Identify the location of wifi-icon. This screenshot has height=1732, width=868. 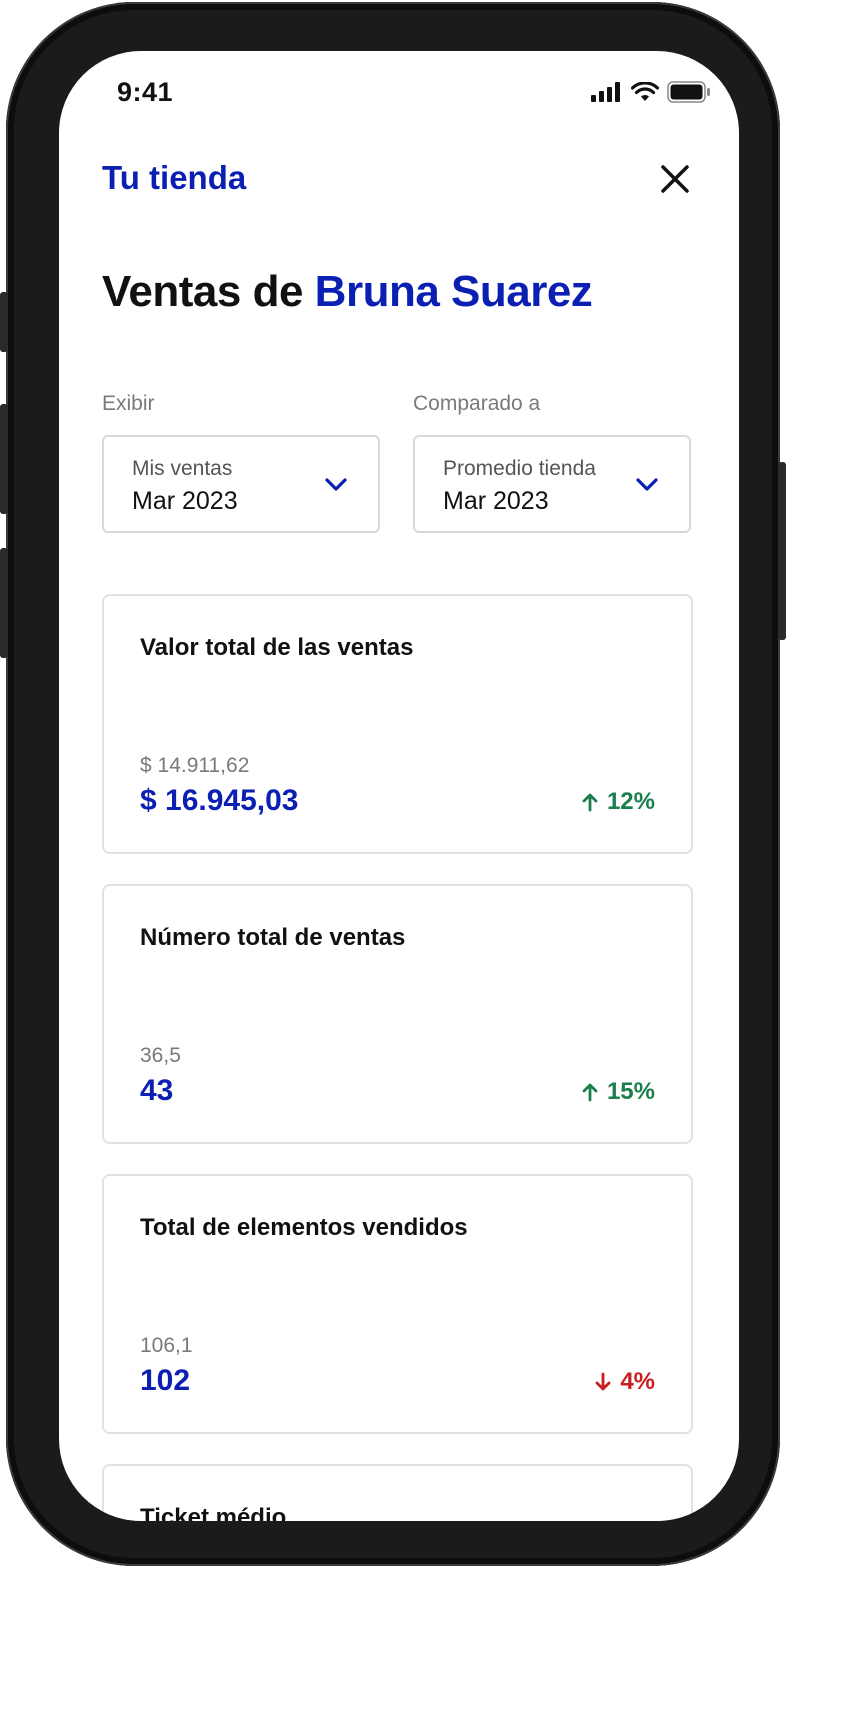
(645, 91).